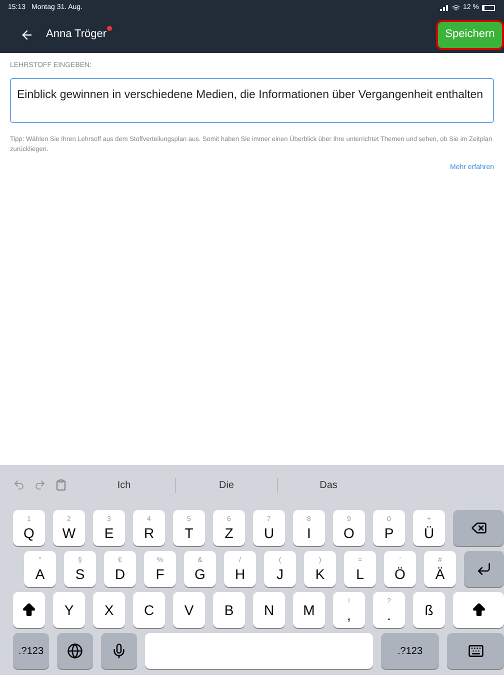  What do you see at coordinates (329, 485) in the screenshot?
I see `word-suggestion: Das` at bounding box center [329, 485].